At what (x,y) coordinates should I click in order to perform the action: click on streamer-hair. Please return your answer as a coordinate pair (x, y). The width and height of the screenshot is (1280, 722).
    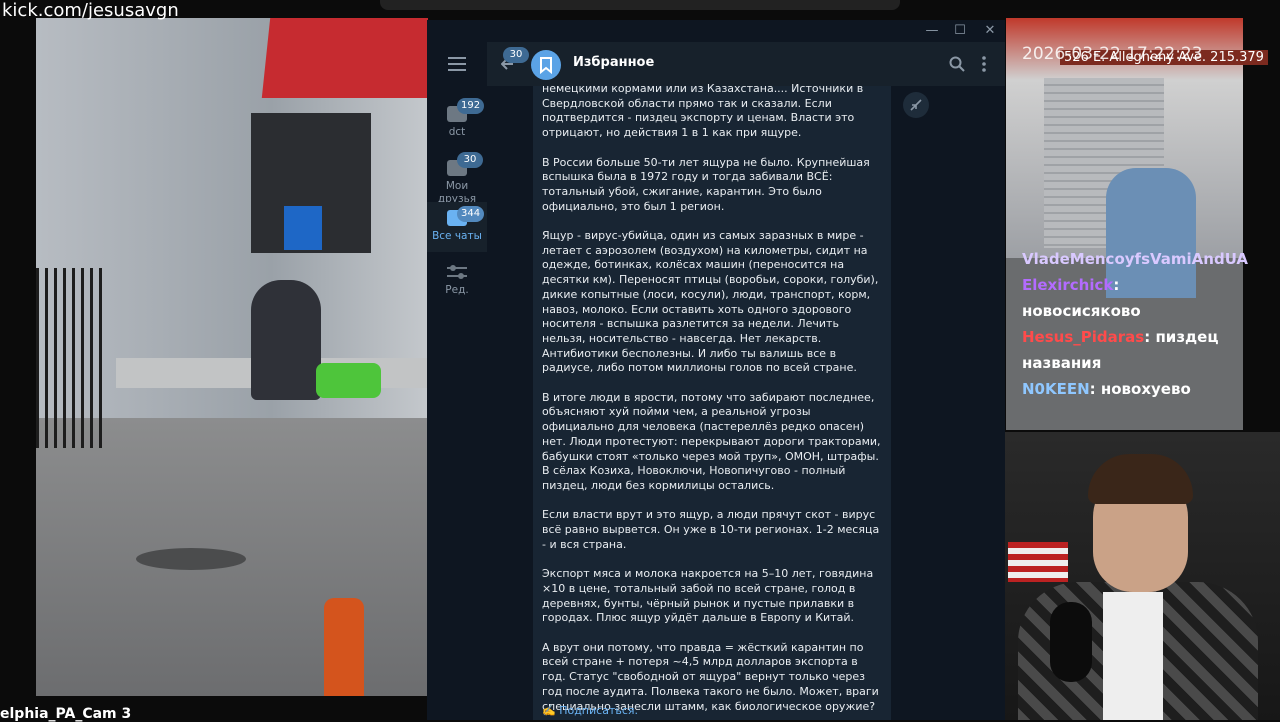
    Looking at the image, I should click on (1140, 479).